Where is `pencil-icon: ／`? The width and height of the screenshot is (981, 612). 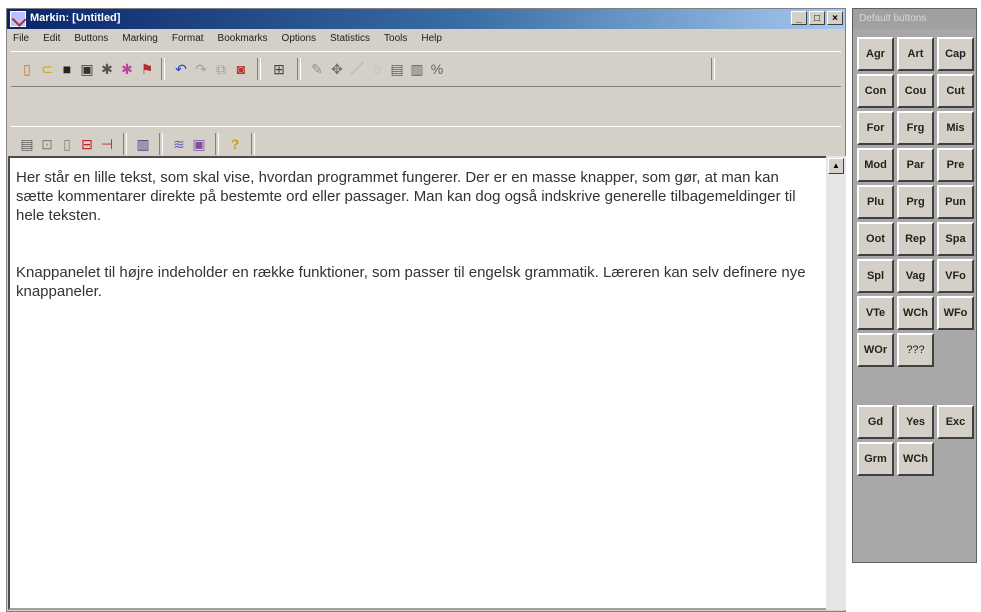
pencil-icon: ／ is located at coordinates (357, 69).